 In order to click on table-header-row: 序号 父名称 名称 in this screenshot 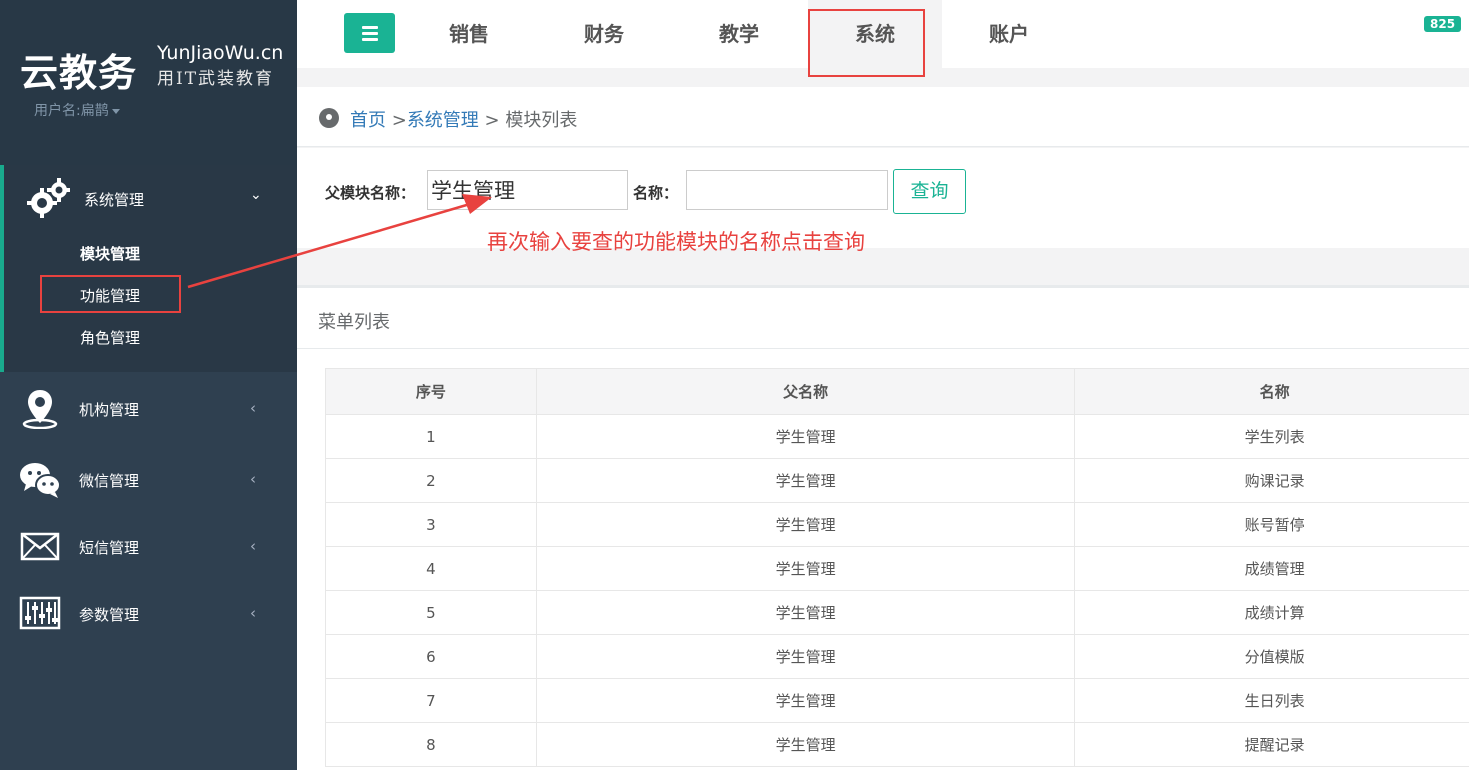, I will do `click(897, 391)`.